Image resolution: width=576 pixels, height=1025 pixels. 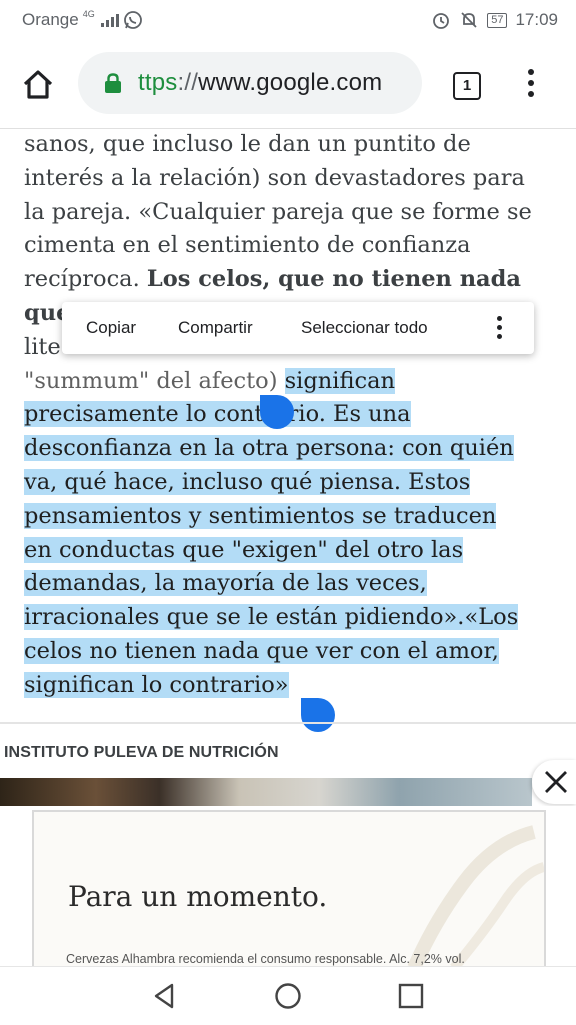 I want to click on divider, so click(x=288, y=723).